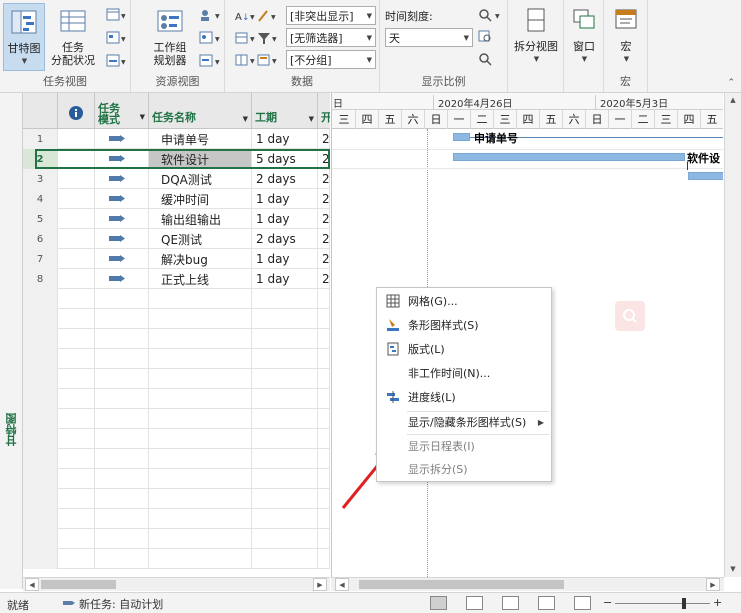 This screenshot has height=613, width=741. Describe the element at coordinates (200, 139) in the screenshot. I see `task-name-cell: 申请单号` at that location.